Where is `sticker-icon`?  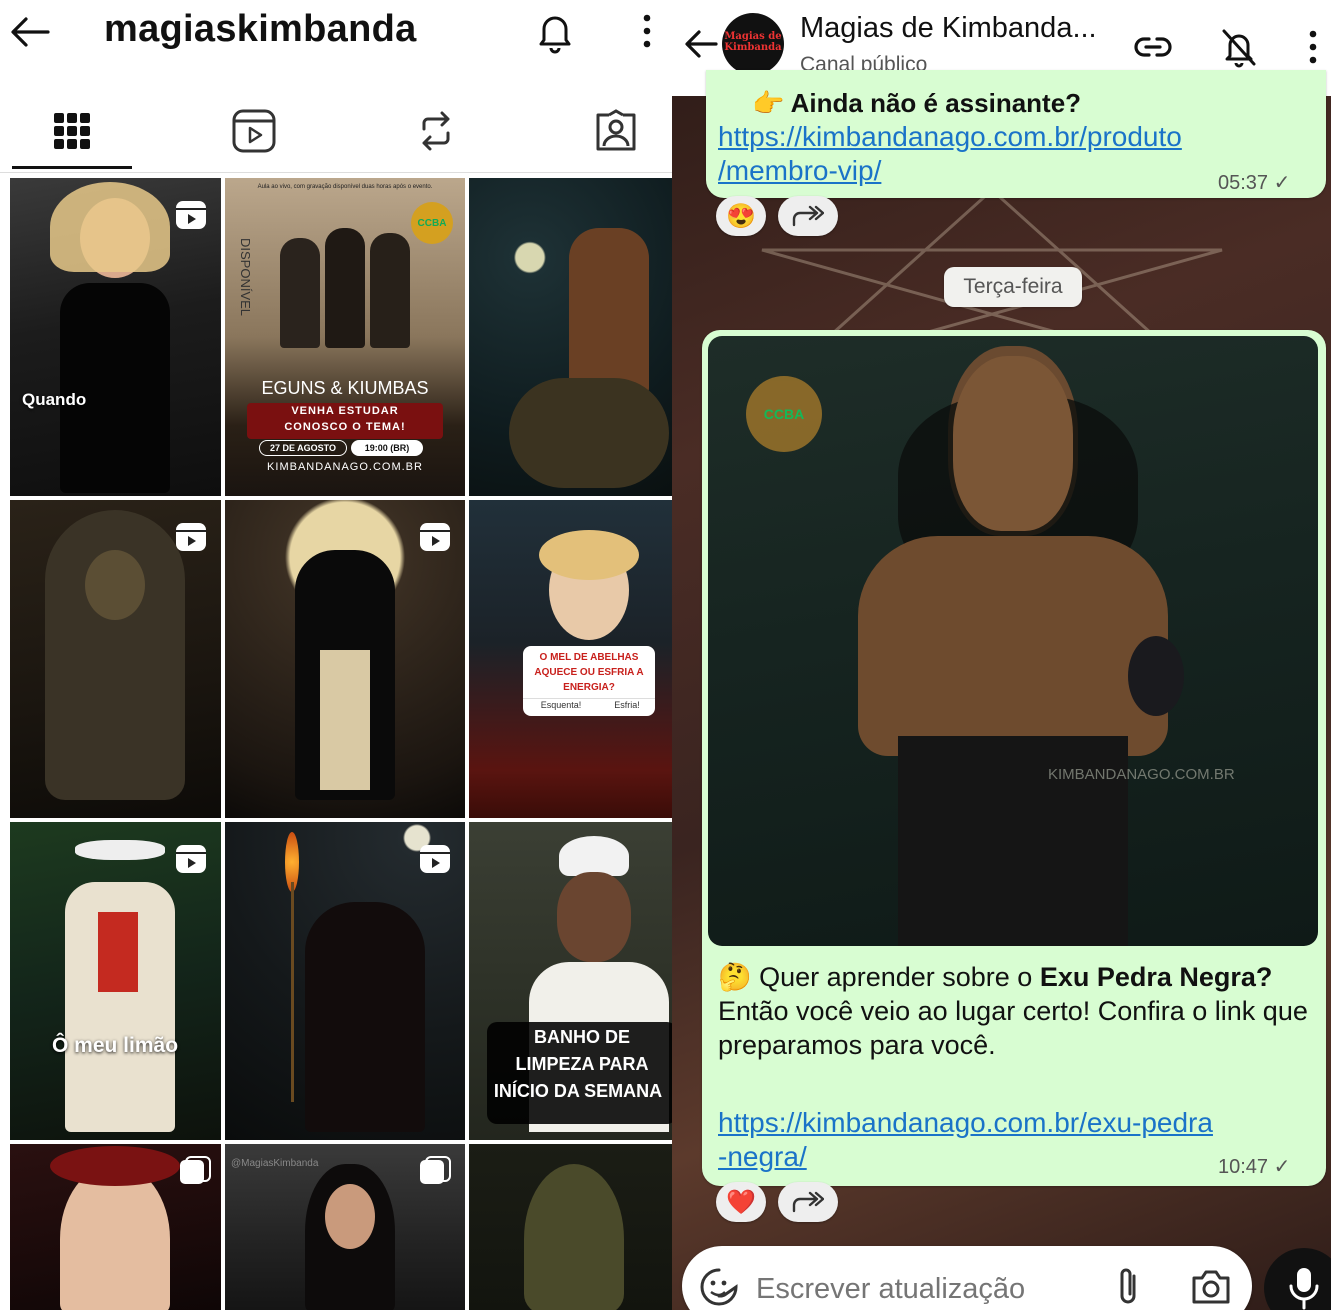 sticker-icon is located at coordinates (719, 1287).